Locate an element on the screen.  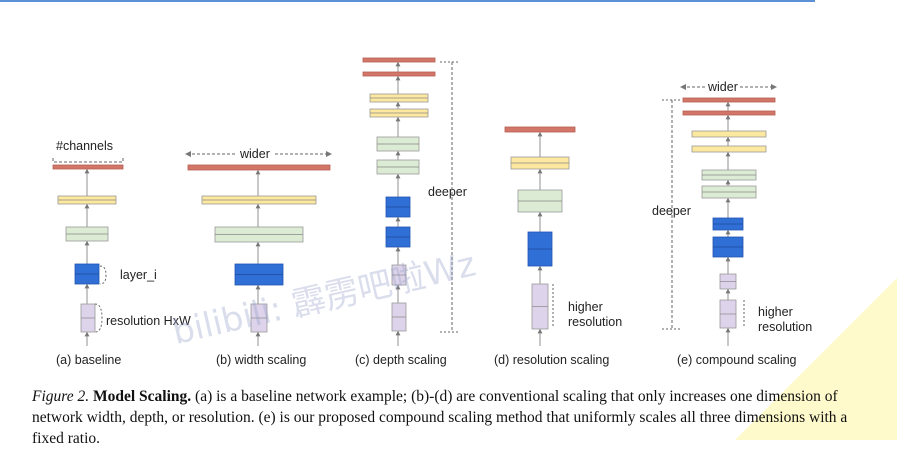
caption-figure-number: Figure 2. is located at coordinates (61, 396).